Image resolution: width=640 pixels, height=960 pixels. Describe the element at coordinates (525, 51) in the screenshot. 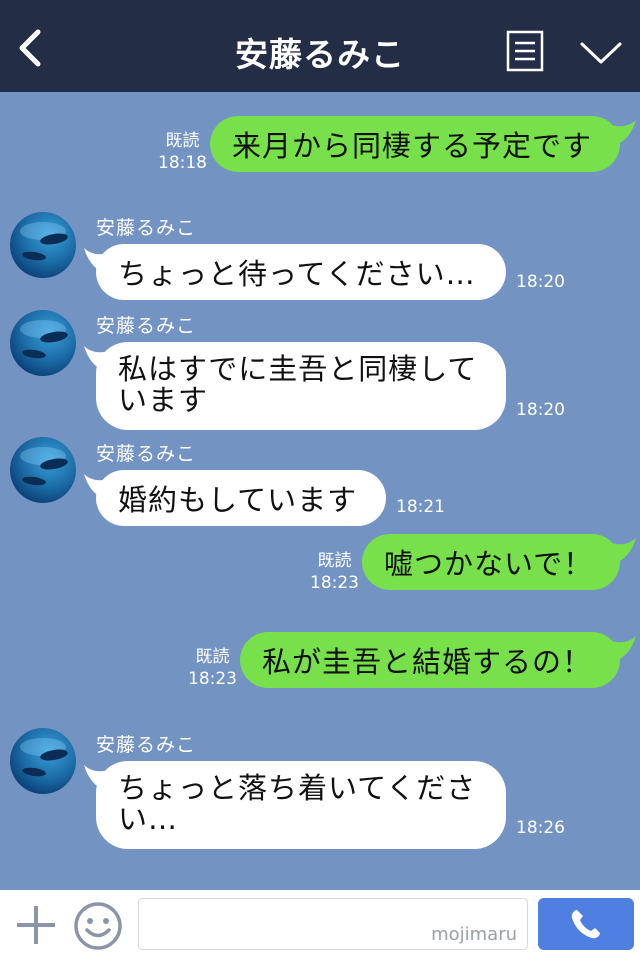

I see `menu-icon` at that location.